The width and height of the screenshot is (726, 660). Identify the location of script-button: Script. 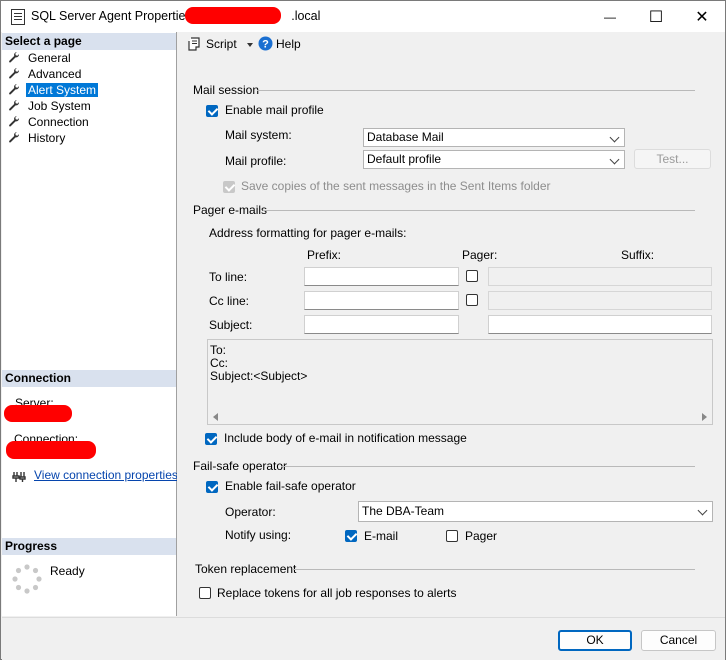
(221, 44).